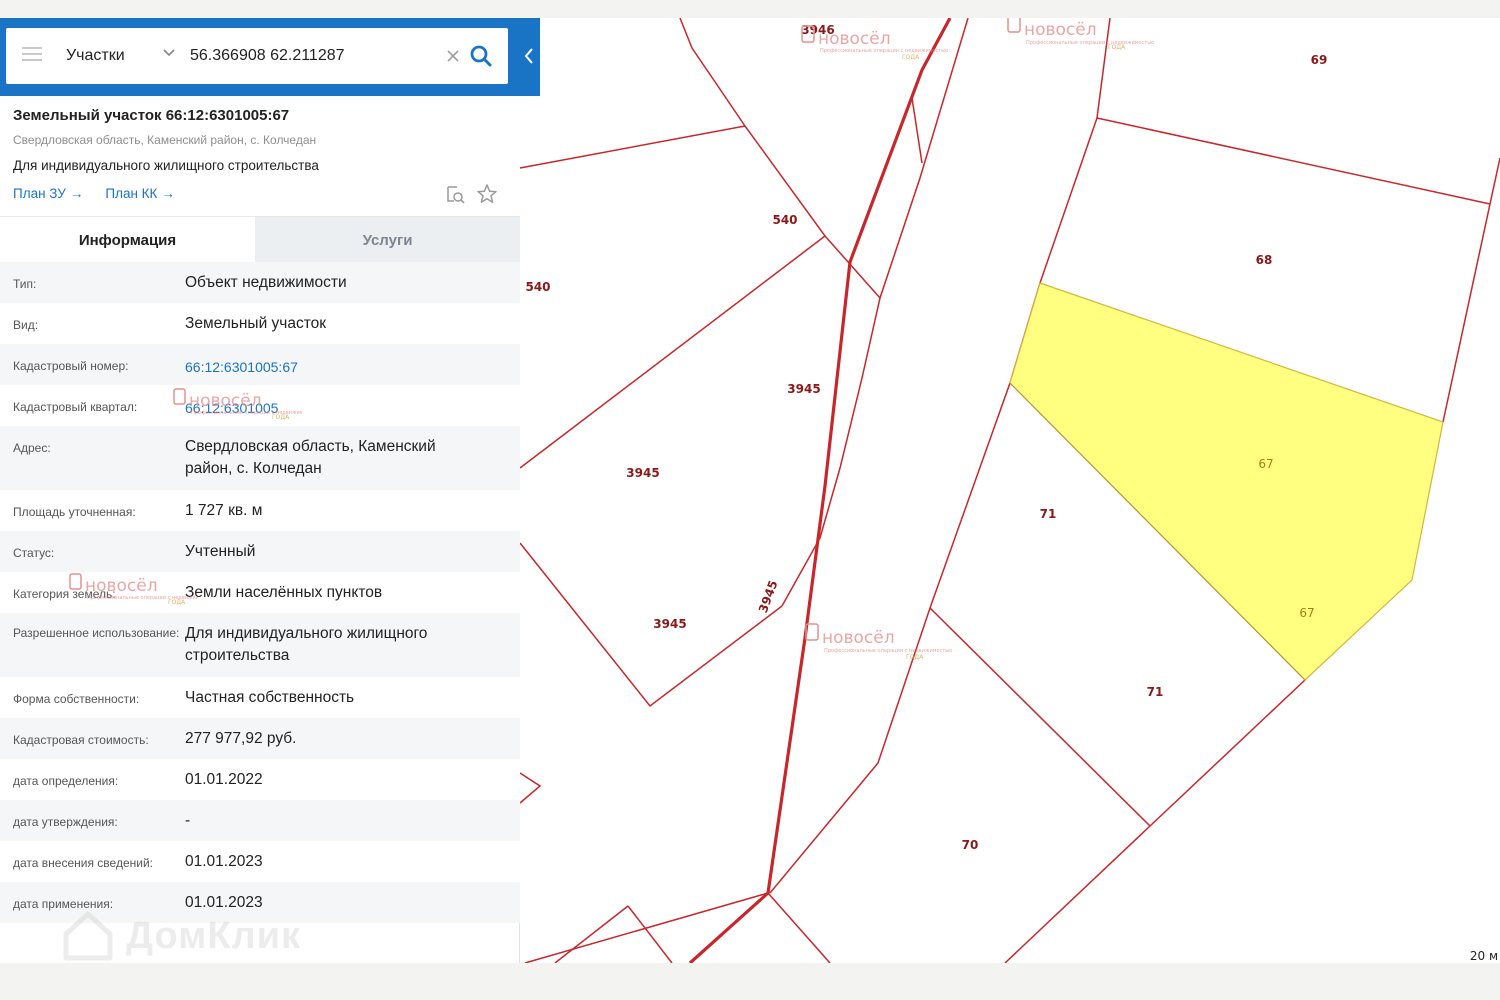 This screenshot has height=1000, width=1500. Describe the element at coordinates (260, 820) in the screenshot. I see `info-row-approval-date: дата утверждения: -` at that location.